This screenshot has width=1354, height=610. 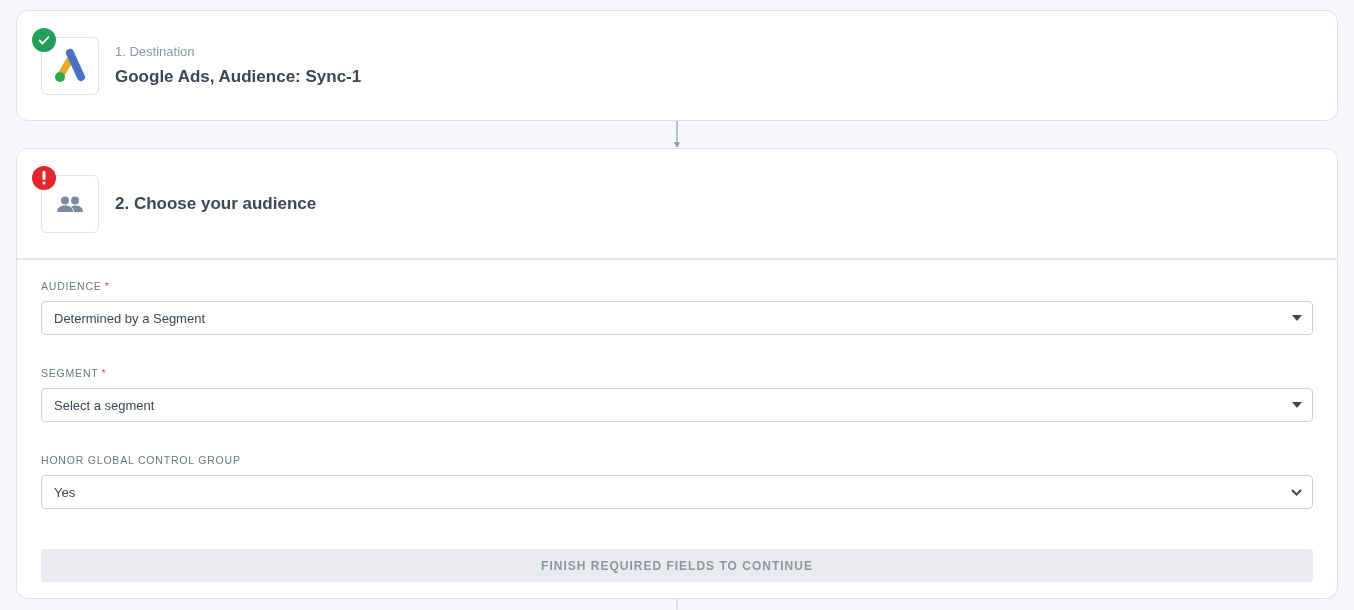 What do you see at coordinates (677, 318) in the screenshot?
I see `select-field: Determined by a Segment` at bounding box center [677, 318].